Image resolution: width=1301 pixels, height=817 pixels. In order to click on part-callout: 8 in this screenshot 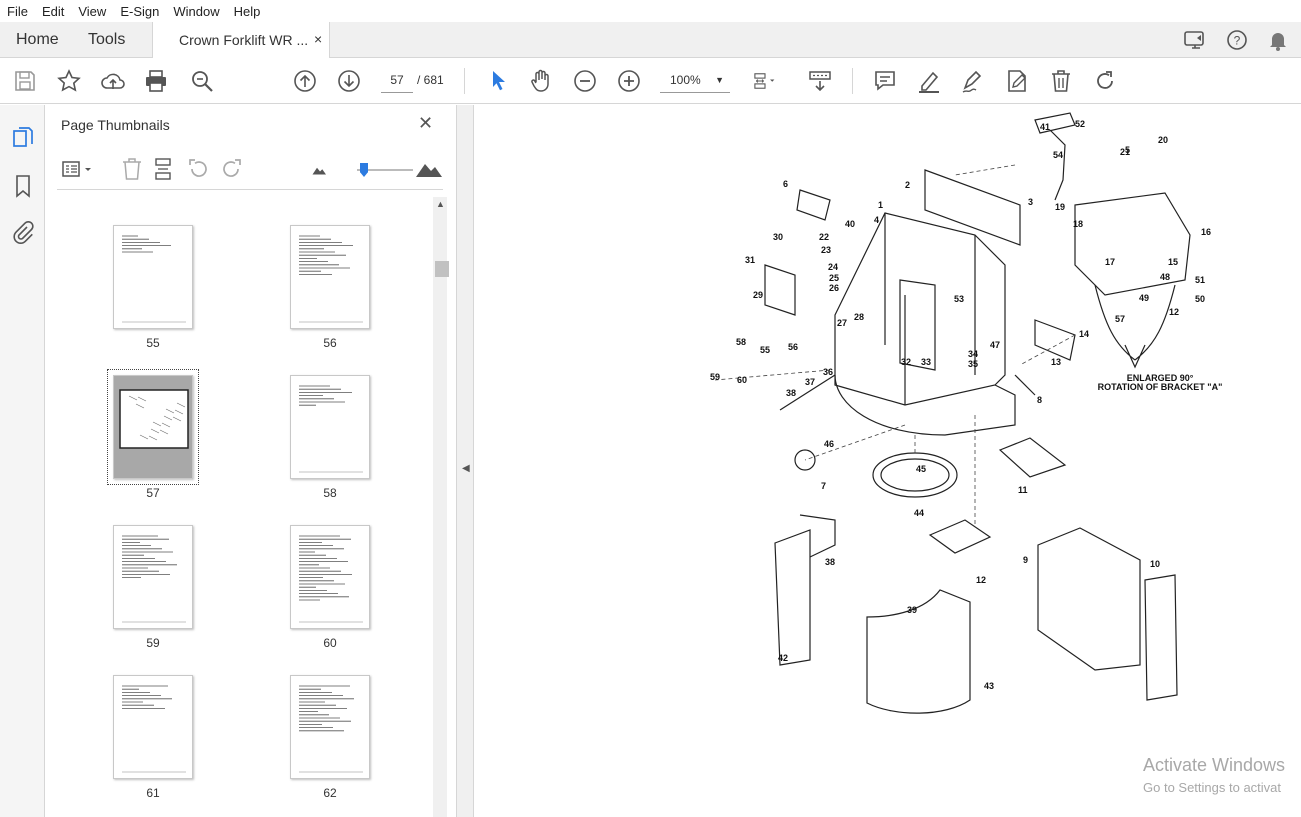, I will do `click(1039, 400)`.